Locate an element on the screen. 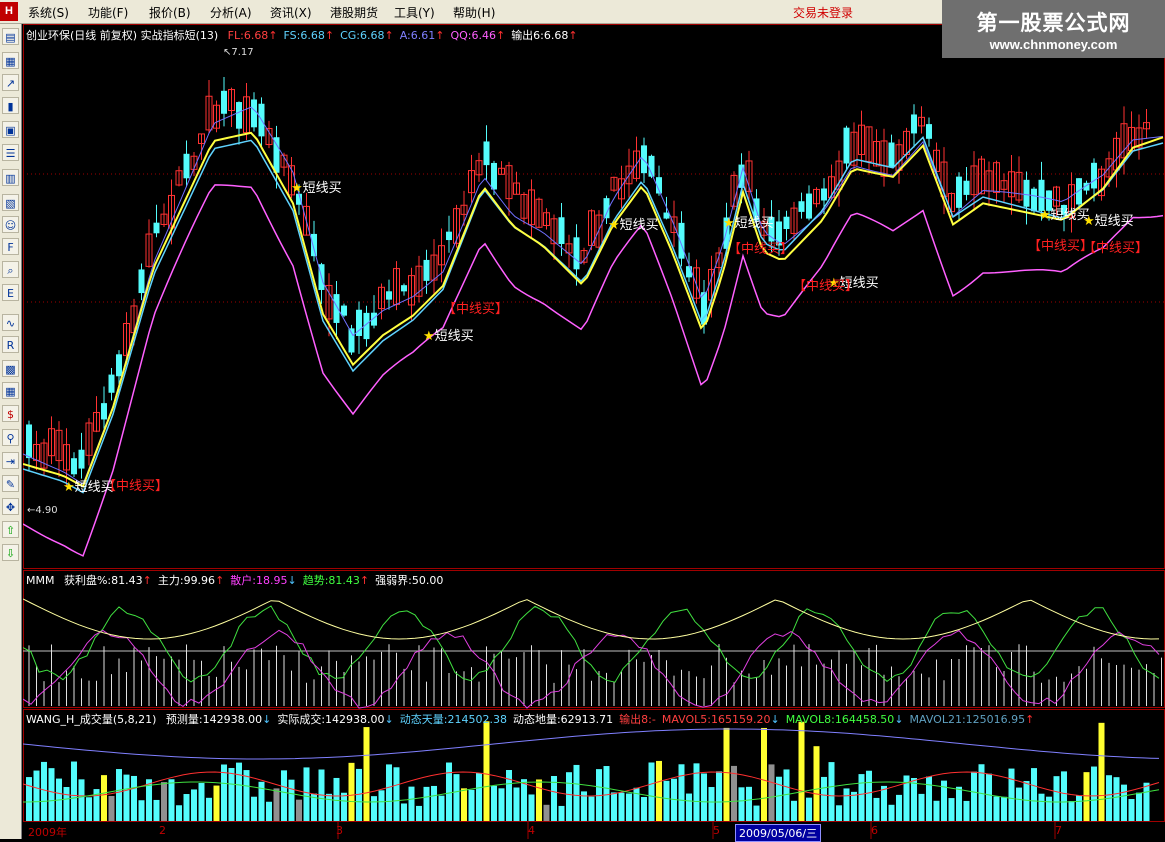  box-icon: ▧ is located at coordinates (10, 202).